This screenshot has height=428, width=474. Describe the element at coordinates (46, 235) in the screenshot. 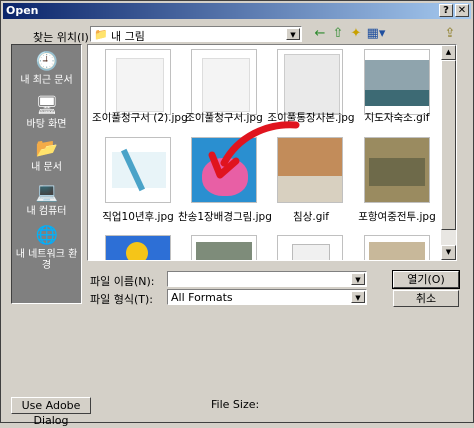

I see `network-icon: 🌐` at that location.